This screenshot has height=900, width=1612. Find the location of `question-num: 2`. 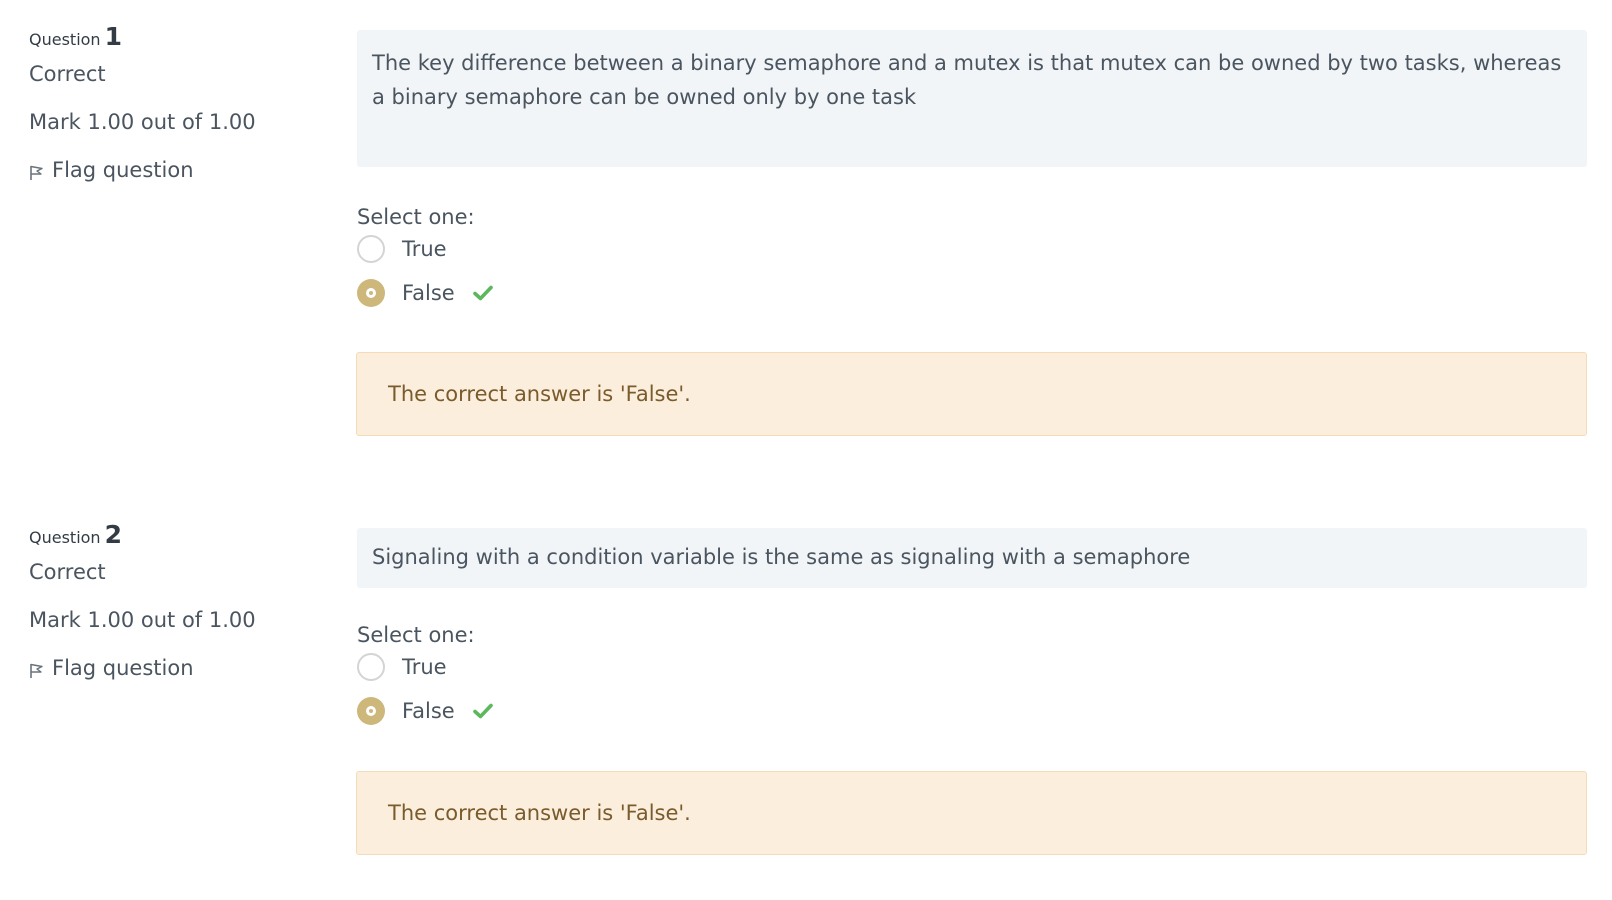

question-num: 2 is located at coordinates (113, 534).